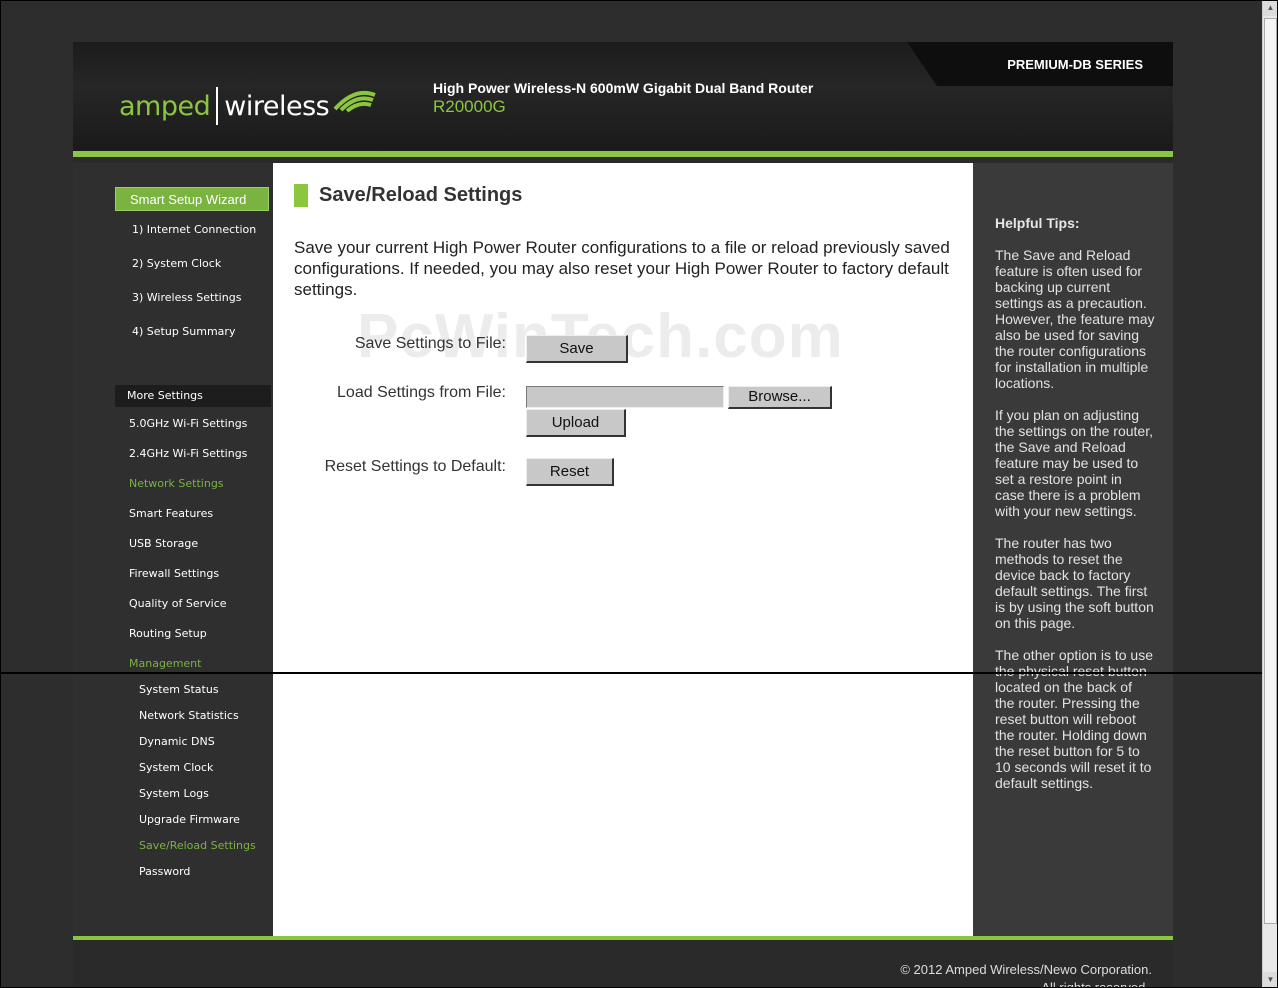  I want to click on sidebar-item-routing-setup: Routing Setup, so click(168, 633).